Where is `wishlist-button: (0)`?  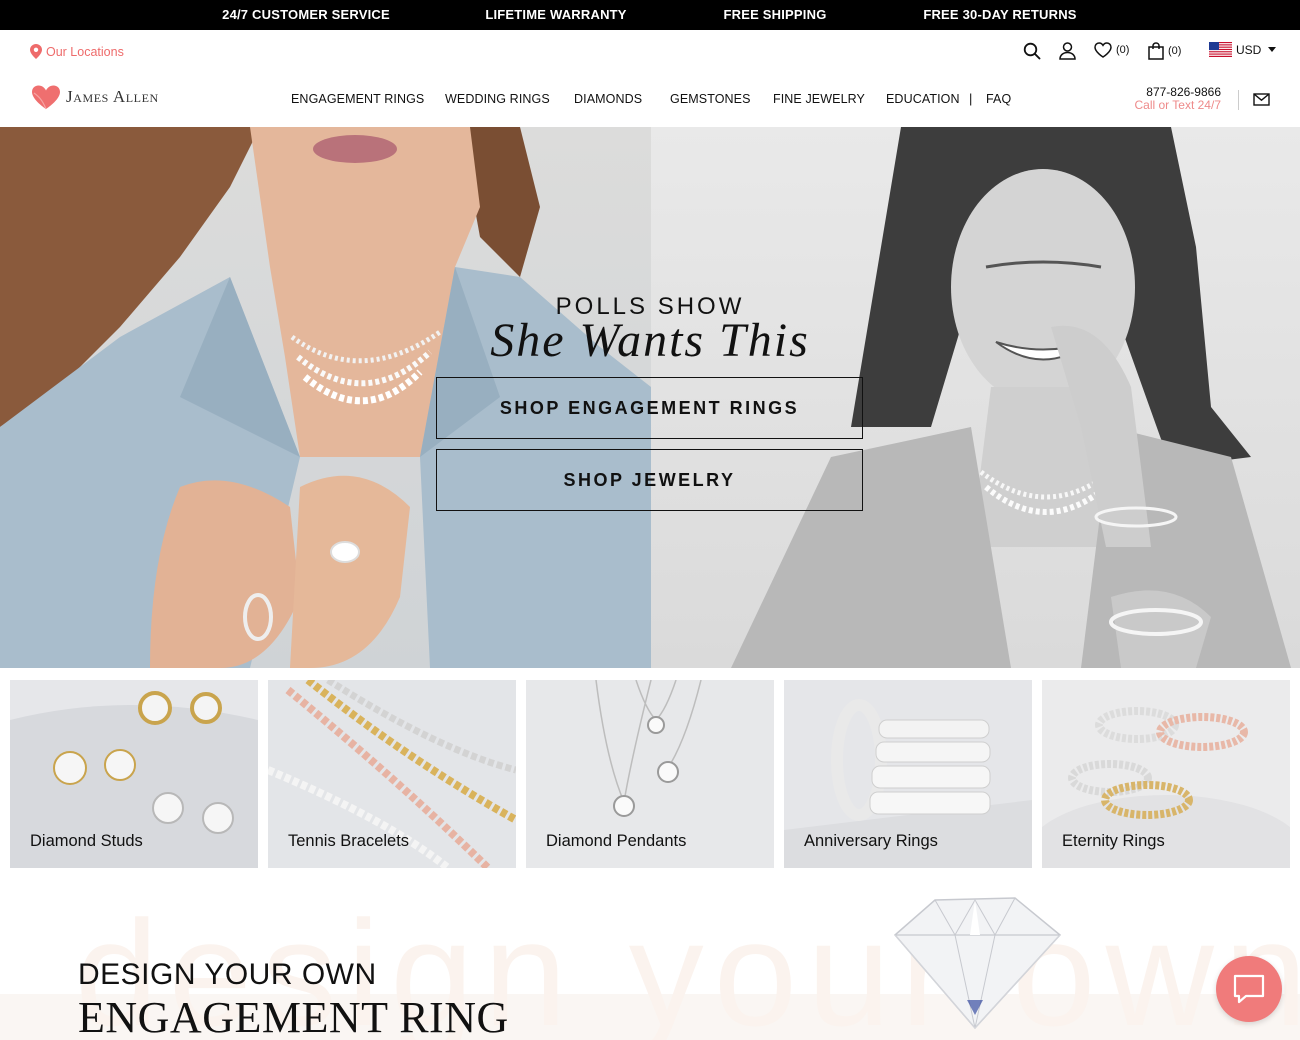 wishlist-button: (0) is located at coordinates (1111, 50).